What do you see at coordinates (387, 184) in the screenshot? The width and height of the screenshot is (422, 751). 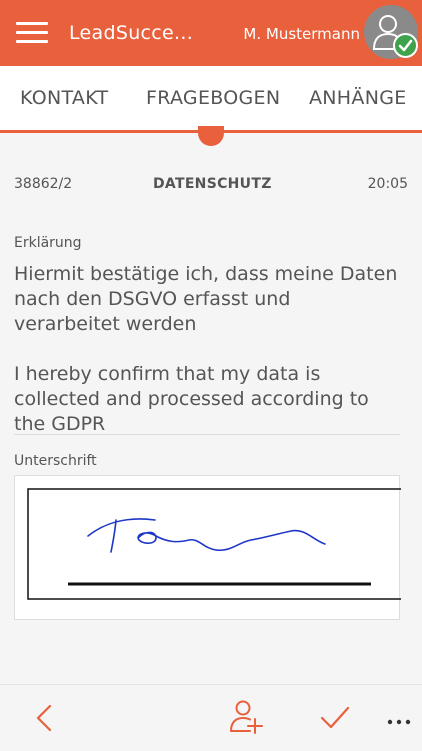 I see `record-time: 20:05` at bounding box center [387, 184].